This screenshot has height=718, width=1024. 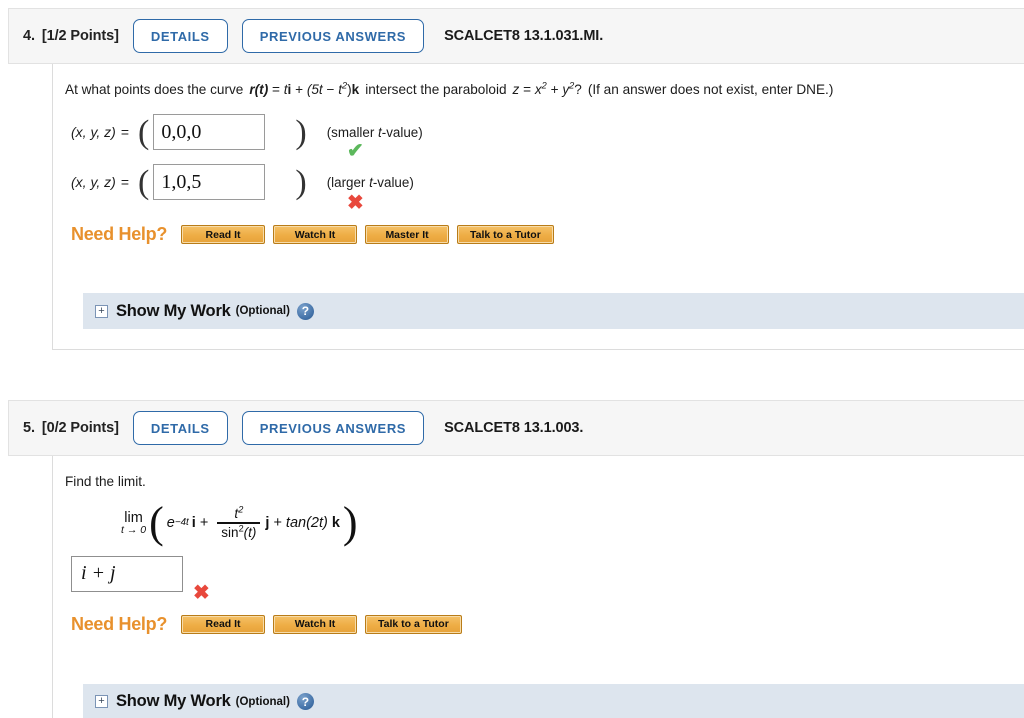 What do you see at coordinates (301, 182) in the screenshot?
I see `answer-2-close-paren: )` at bounding box center [301, 182].